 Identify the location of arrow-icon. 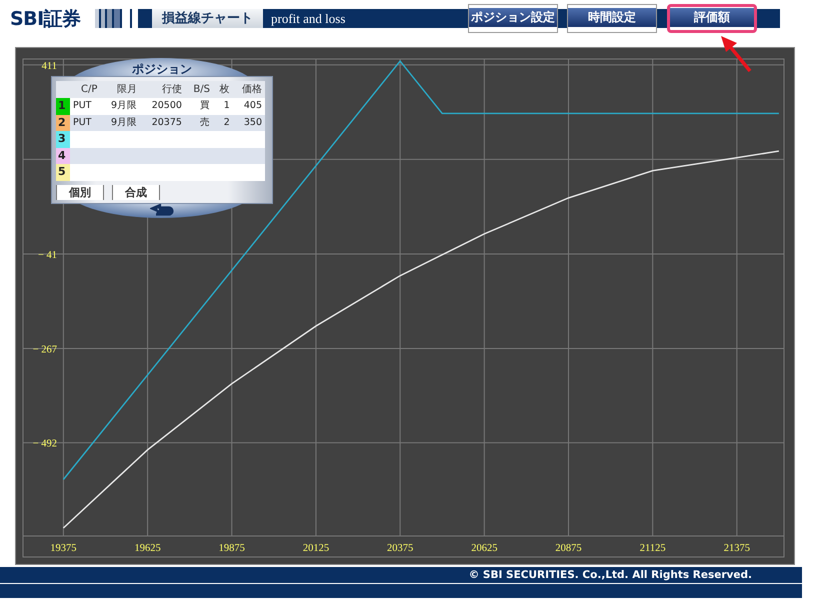
(736, 54).